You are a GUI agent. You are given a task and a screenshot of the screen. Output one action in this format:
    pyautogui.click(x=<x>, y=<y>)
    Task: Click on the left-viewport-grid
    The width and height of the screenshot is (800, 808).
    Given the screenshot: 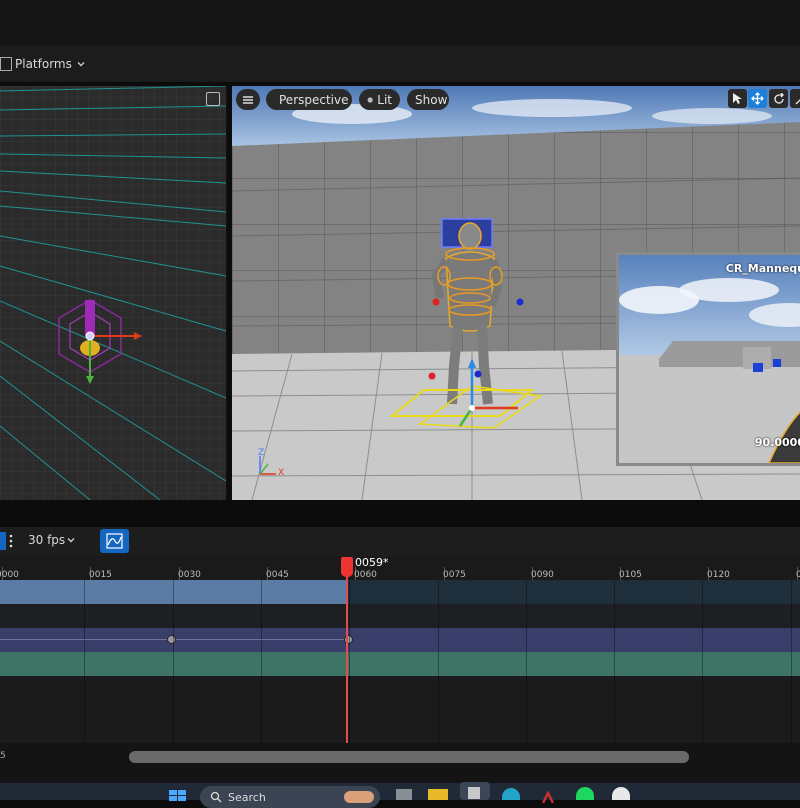 What is the action you would take?
    pyautogui.click(x=113, y=293)
    